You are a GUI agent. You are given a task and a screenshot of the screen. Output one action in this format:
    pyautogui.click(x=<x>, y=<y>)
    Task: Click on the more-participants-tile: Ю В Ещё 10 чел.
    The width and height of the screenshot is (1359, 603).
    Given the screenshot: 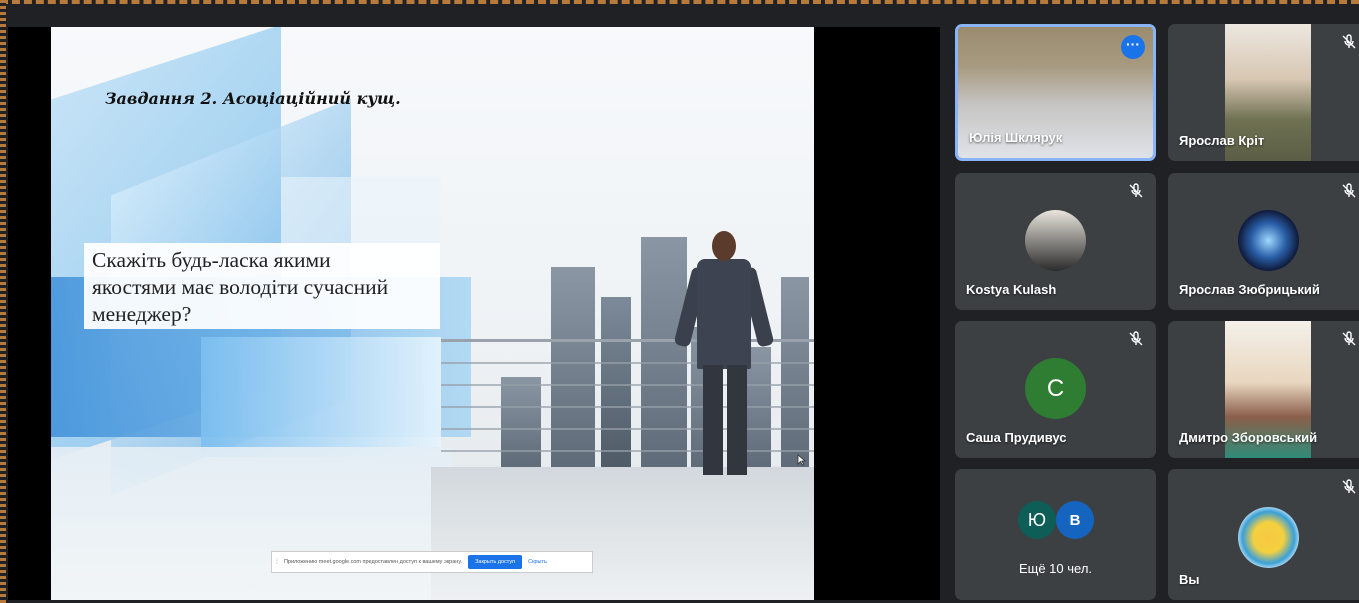 What is the action you would take?
    pyautogui.click(x=1055, y=534)
    